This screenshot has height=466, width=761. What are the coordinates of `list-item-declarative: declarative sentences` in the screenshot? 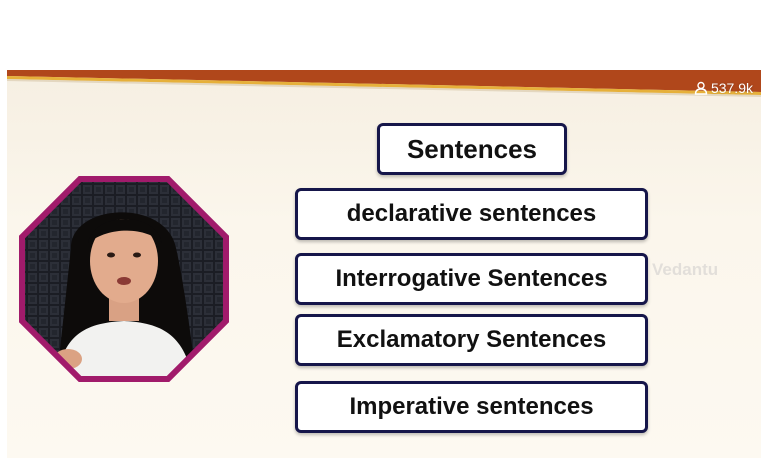 It's located at (471, 214).